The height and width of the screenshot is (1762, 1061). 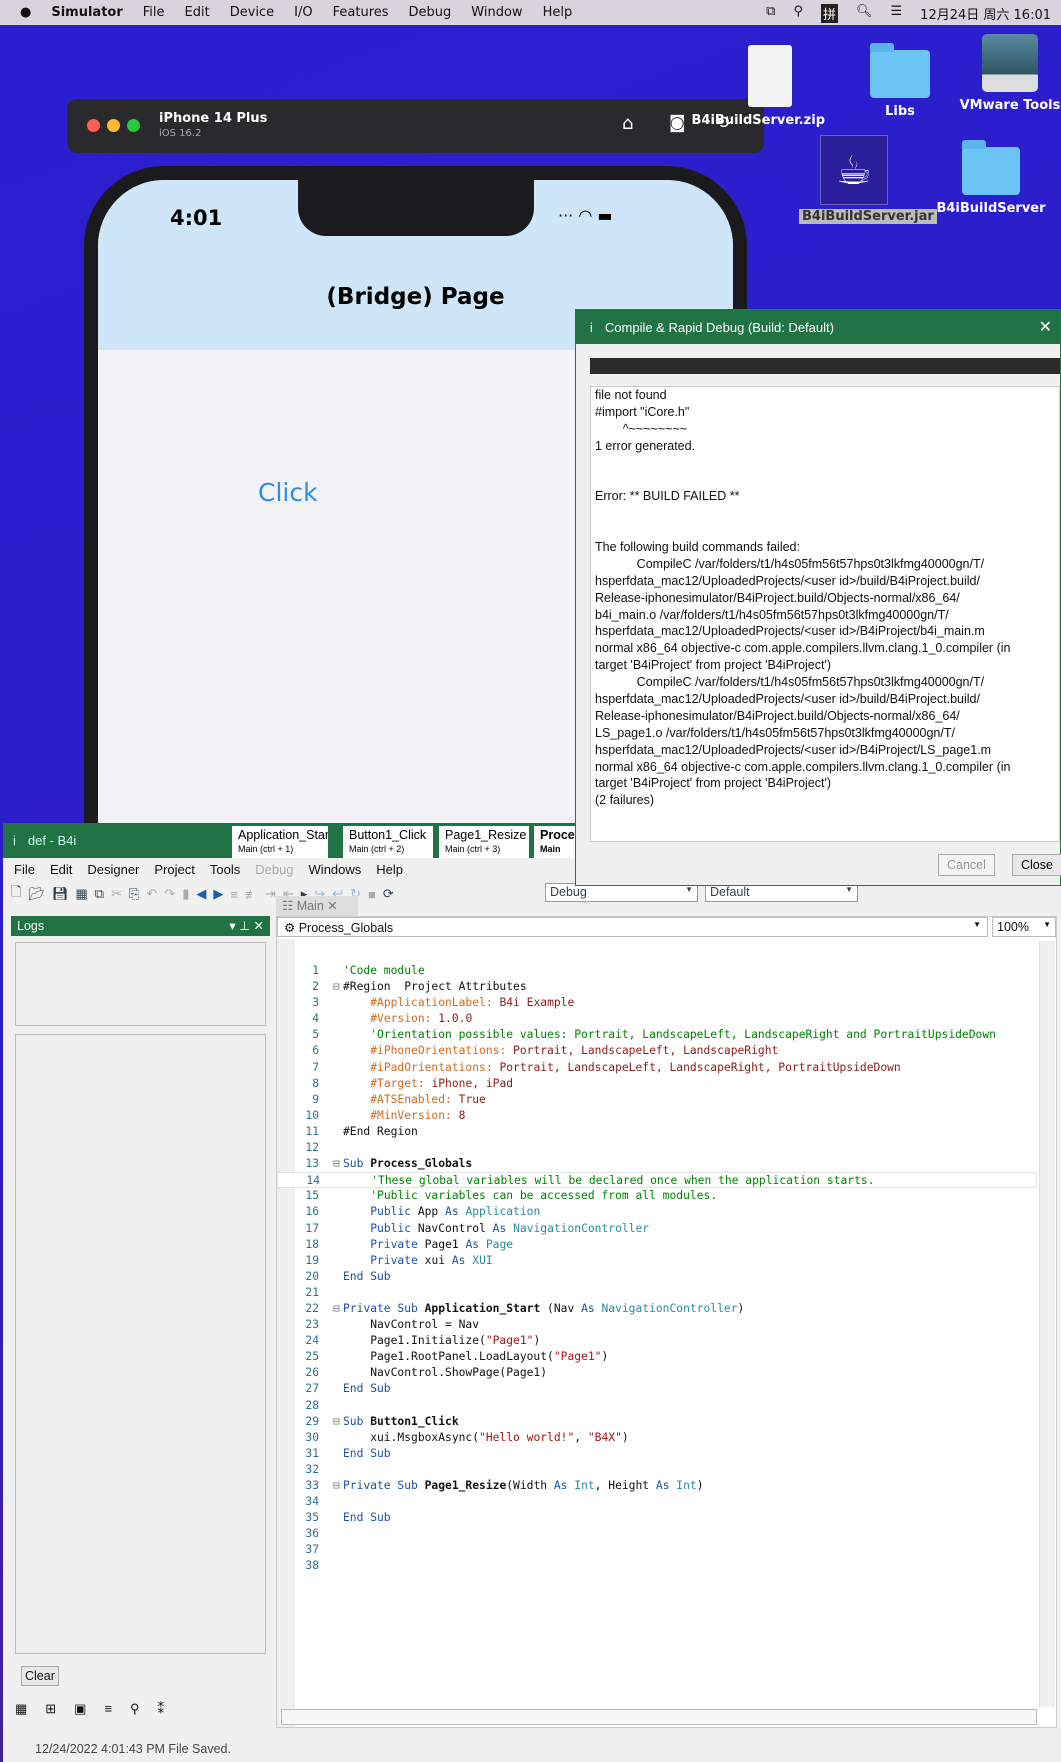 What do you see at coordinates (252, 12) in the screenshot?
I see `menu-device: Device` at bounding box center [252, 12].